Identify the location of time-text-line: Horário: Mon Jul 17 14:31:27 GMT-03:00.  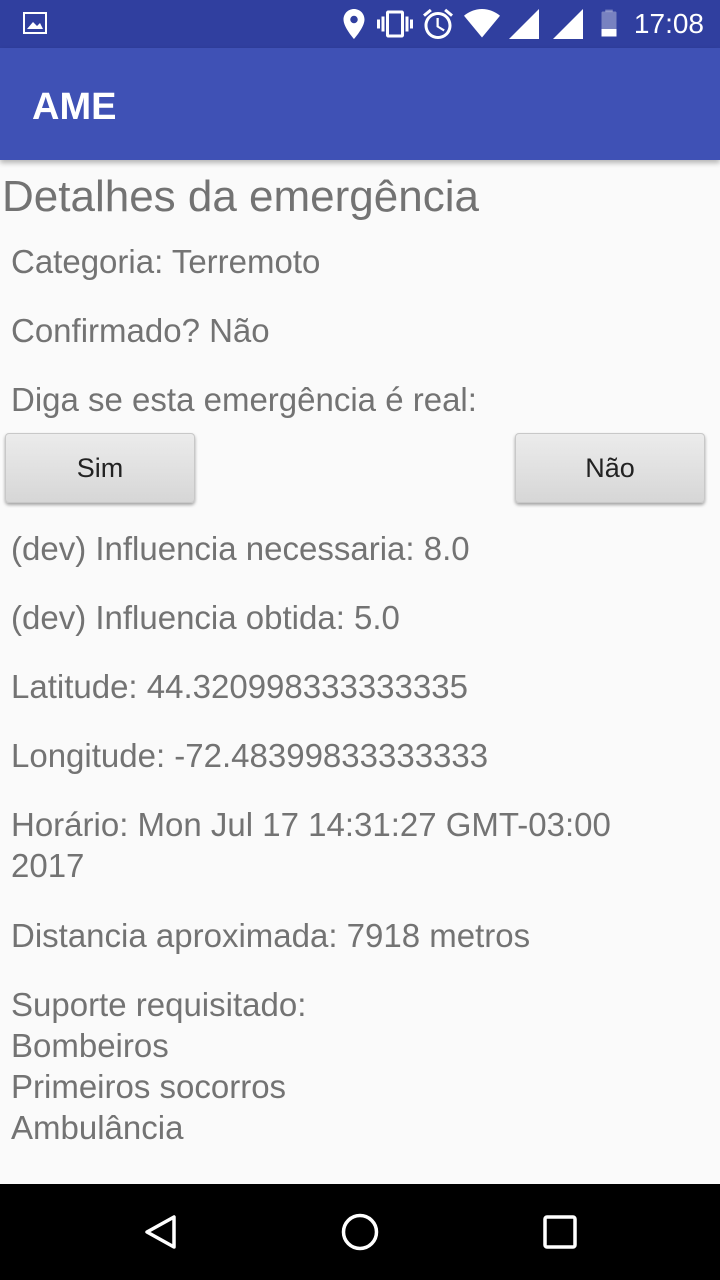
(311, 824).